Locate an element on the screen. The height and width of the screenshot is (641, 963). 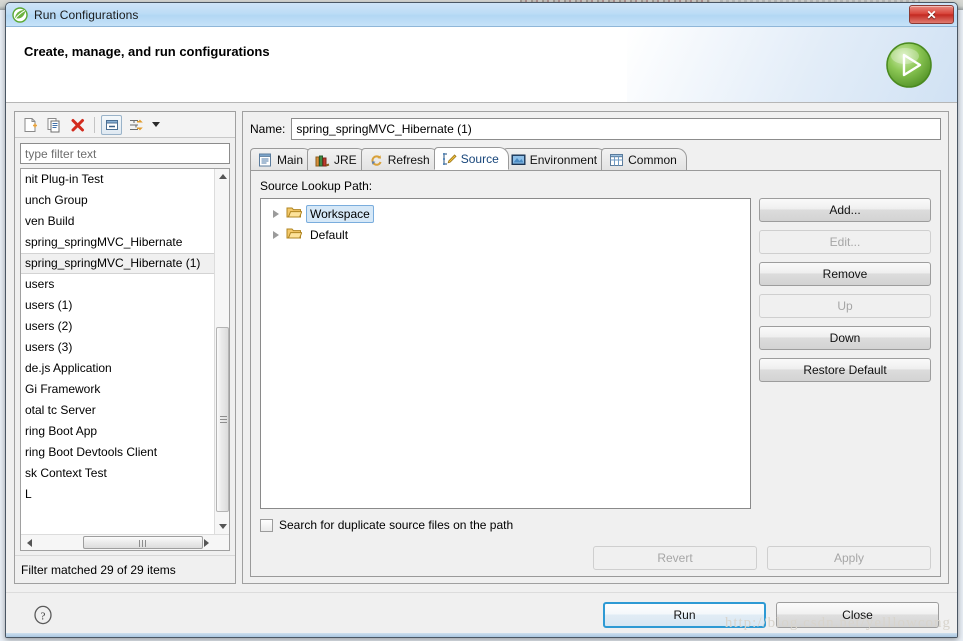
main-tab-icon is located at coordinates (265, 160).